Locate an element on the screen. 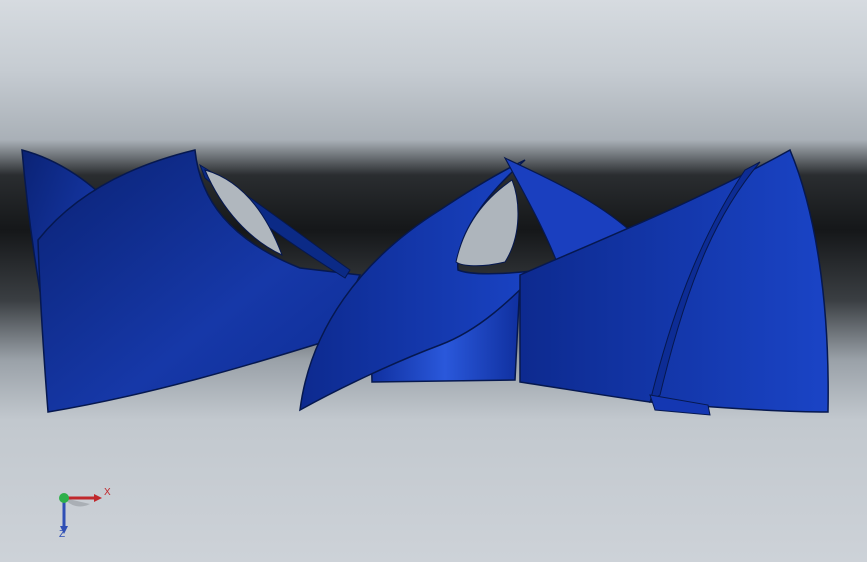 This screenshot has height=562, width=867. z-axis-label: Z is located at coordinates (62, 534).